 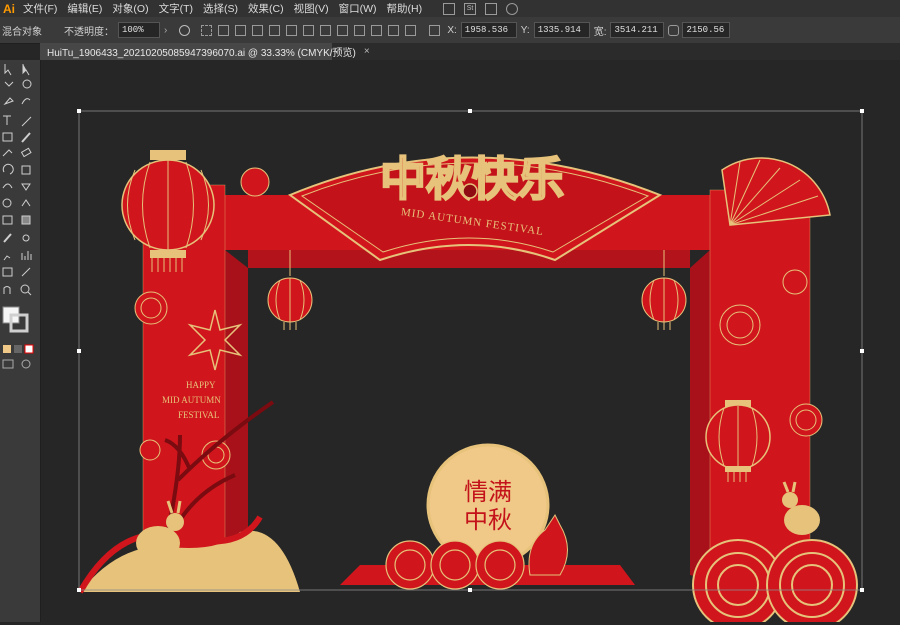 What do you see at coordinates (491, 8) in the screenshot?
I see `arrange-documents-icon` at bounding box center [491, 8].